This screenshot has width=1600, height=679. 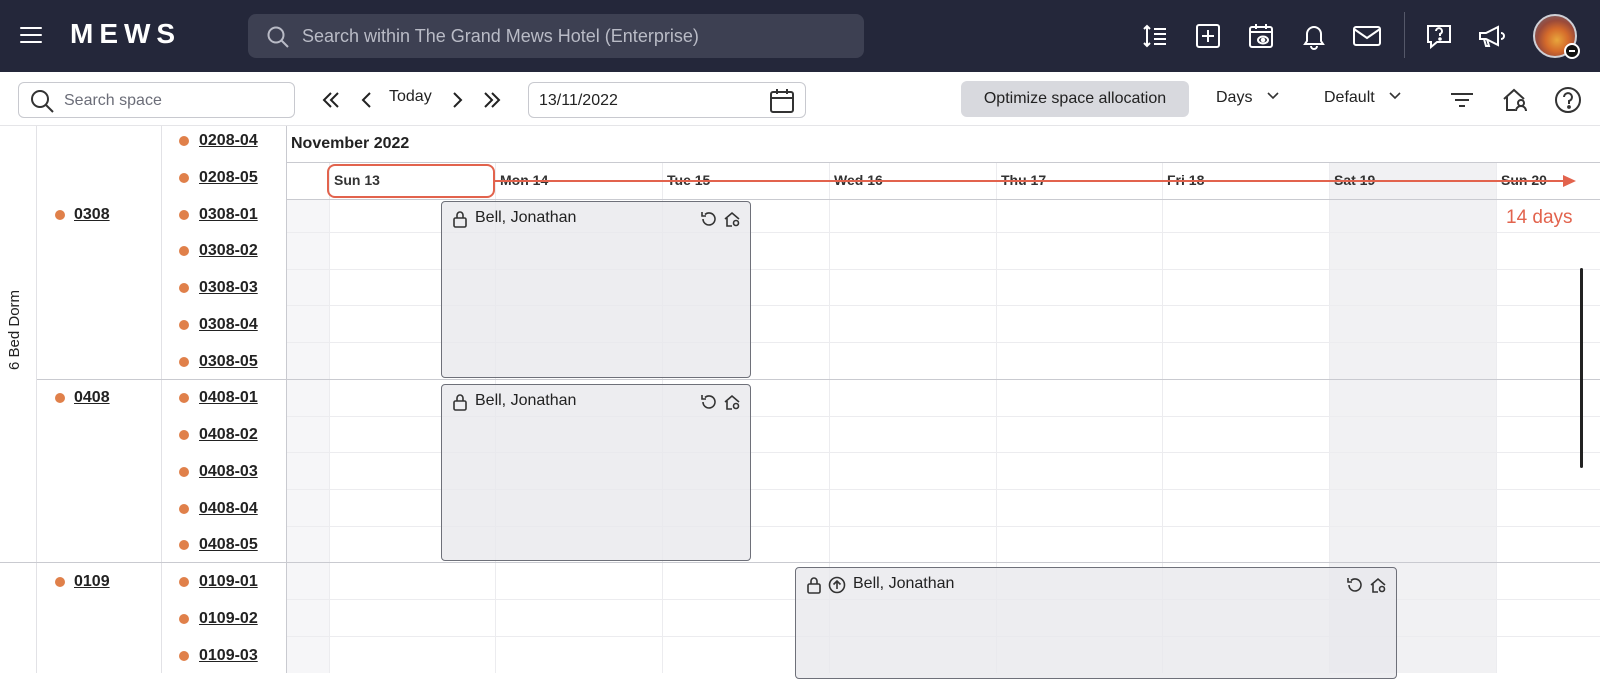 What do you see at coordinates (1367, 36) in the screenshot?
I see `mail-icon` at bounding box center [1367, 36].